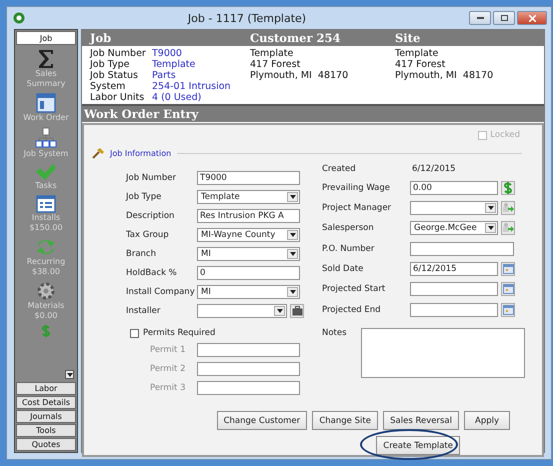 This screenshot has height=466, width=553. I want to click on list-window-icon, so click(46, 204).